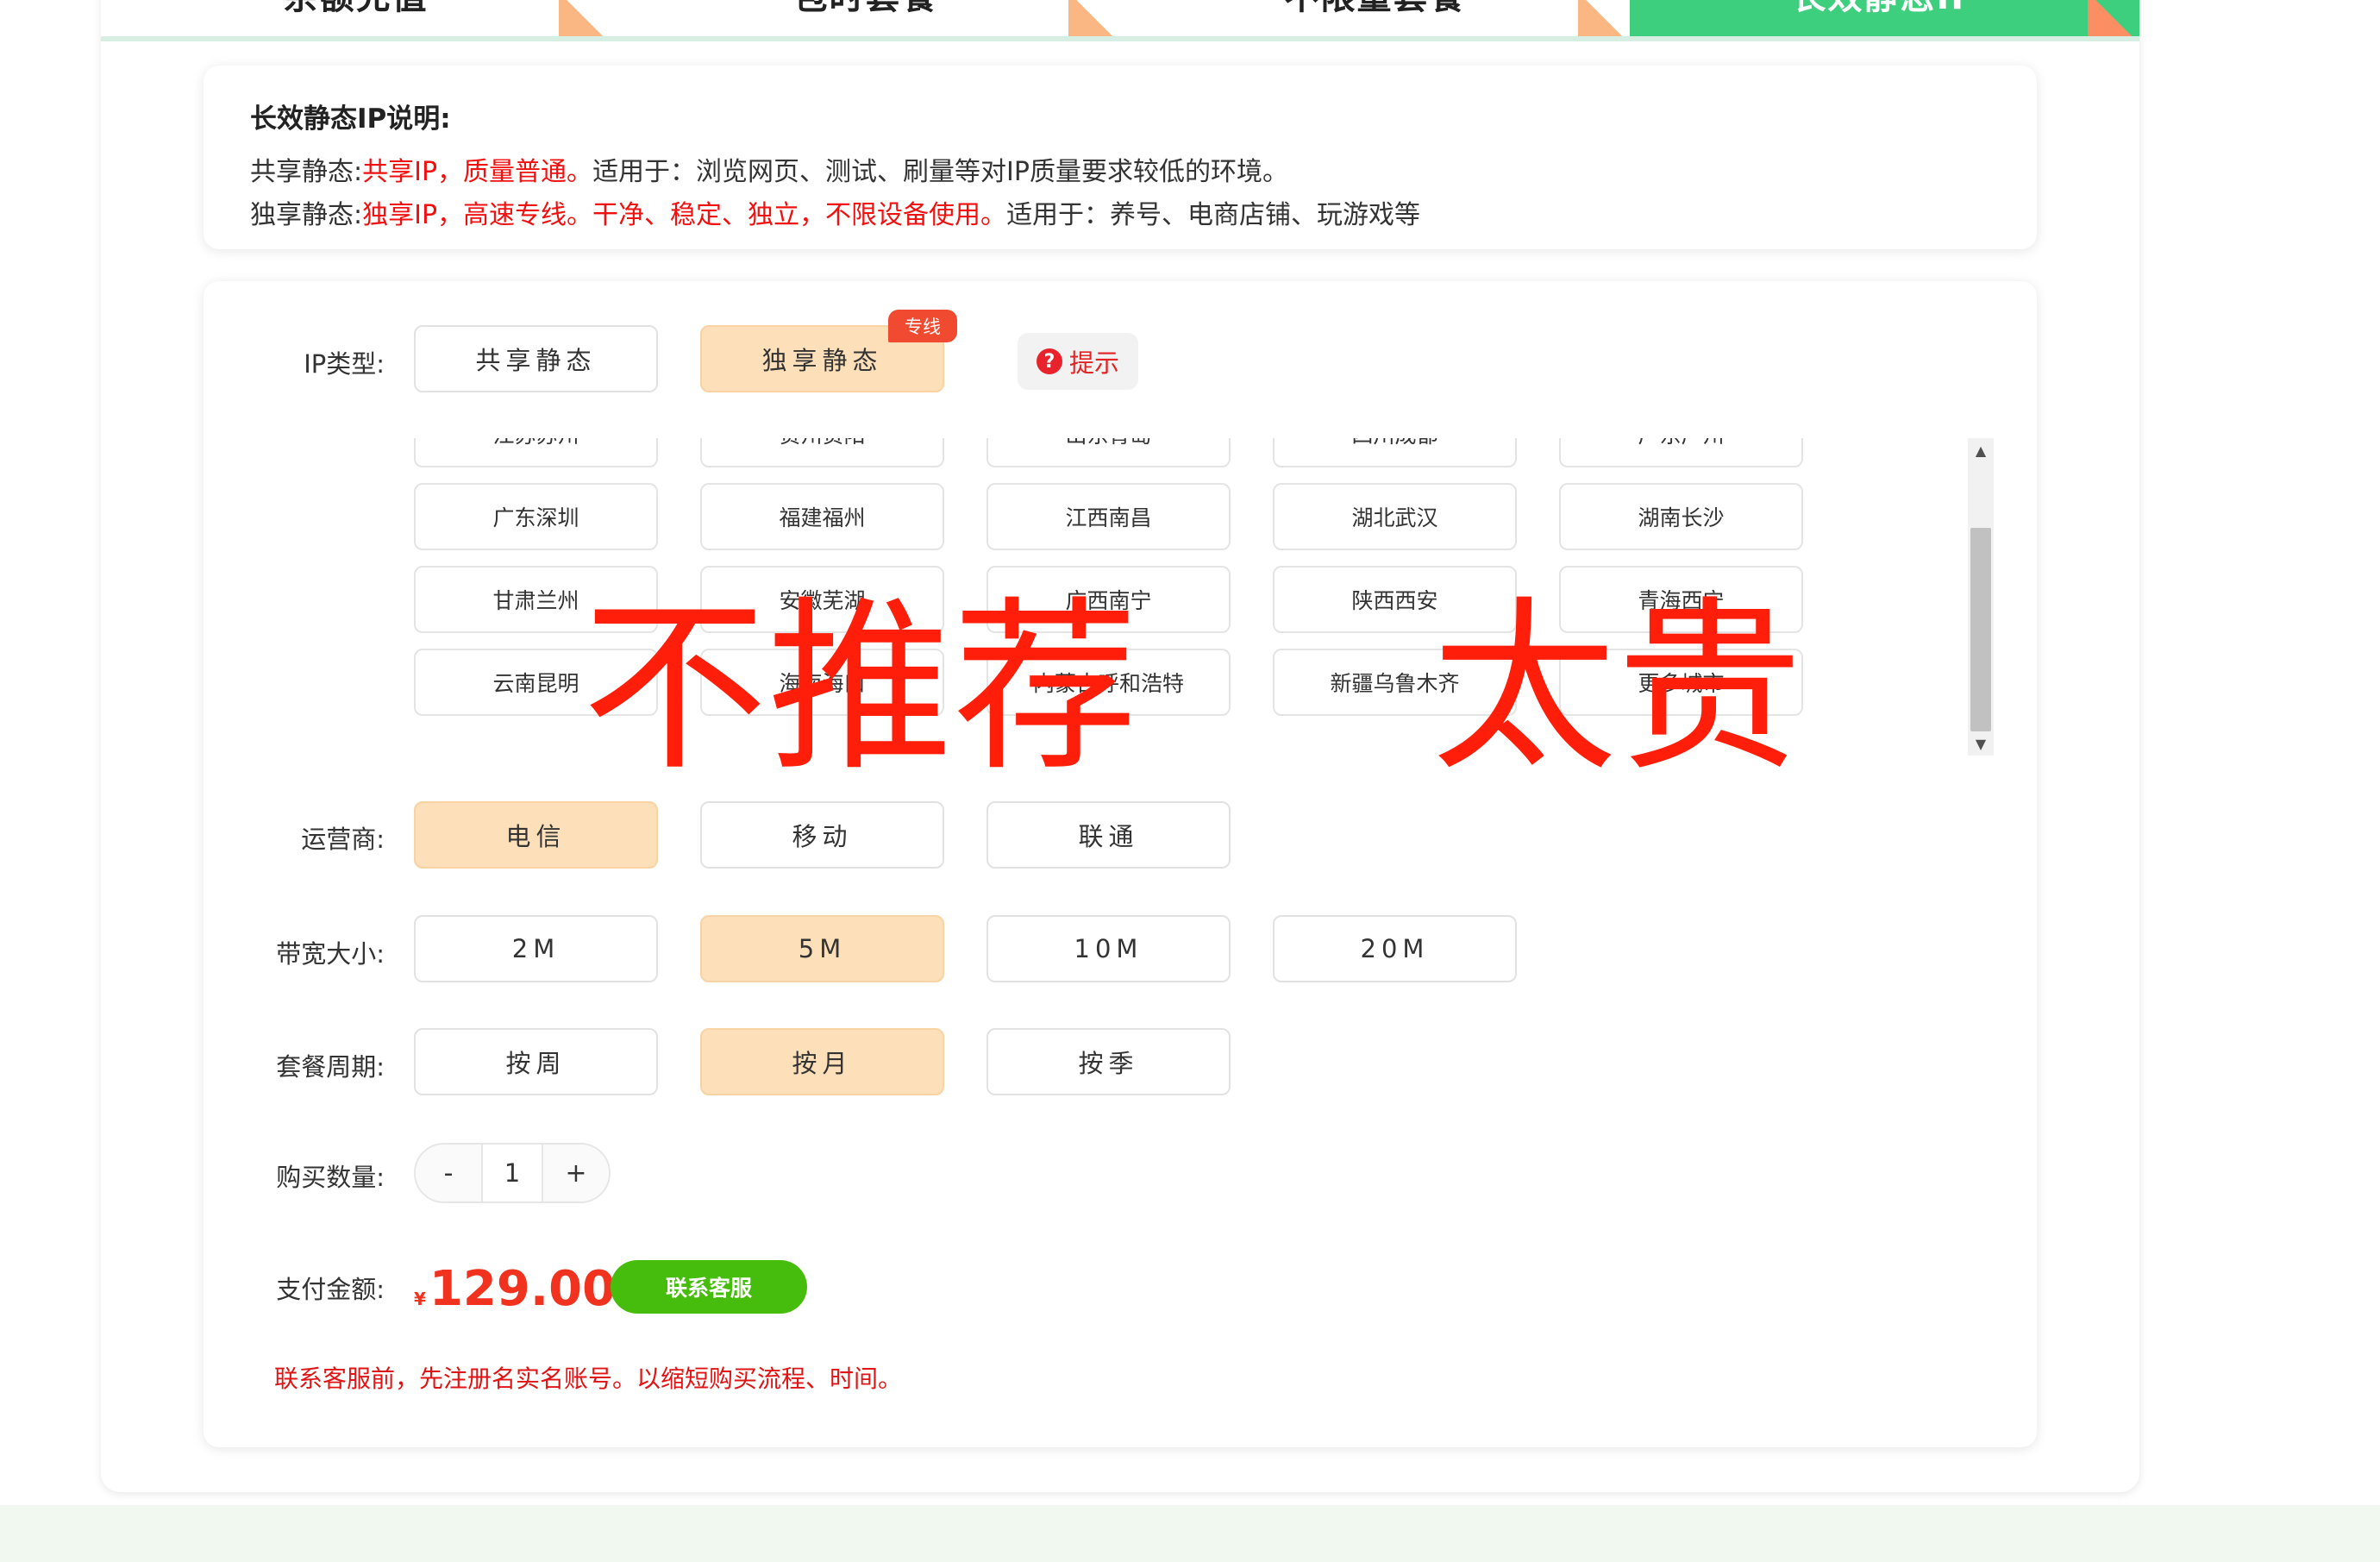 The width and height of the screenshot is (2380, 1562). Describe the element at coordinates (1190, 1533) in the screenshot. I see `page-footer-band` at that location.